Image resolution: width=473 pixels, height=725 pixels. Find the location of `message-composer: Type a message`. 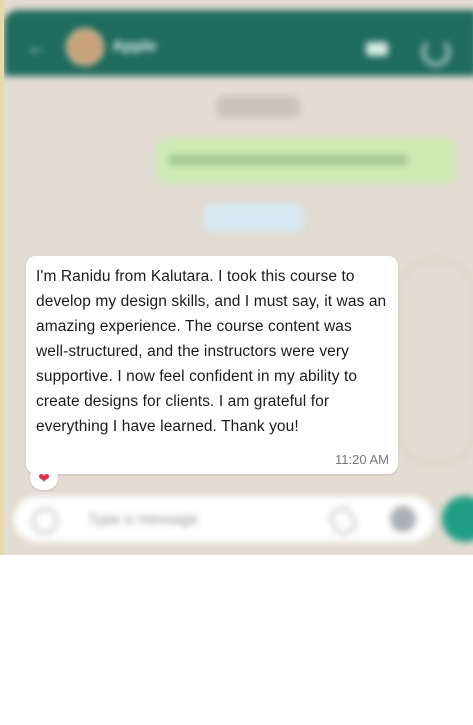

message-composer: Type a message is located at coordinates (224, 519).